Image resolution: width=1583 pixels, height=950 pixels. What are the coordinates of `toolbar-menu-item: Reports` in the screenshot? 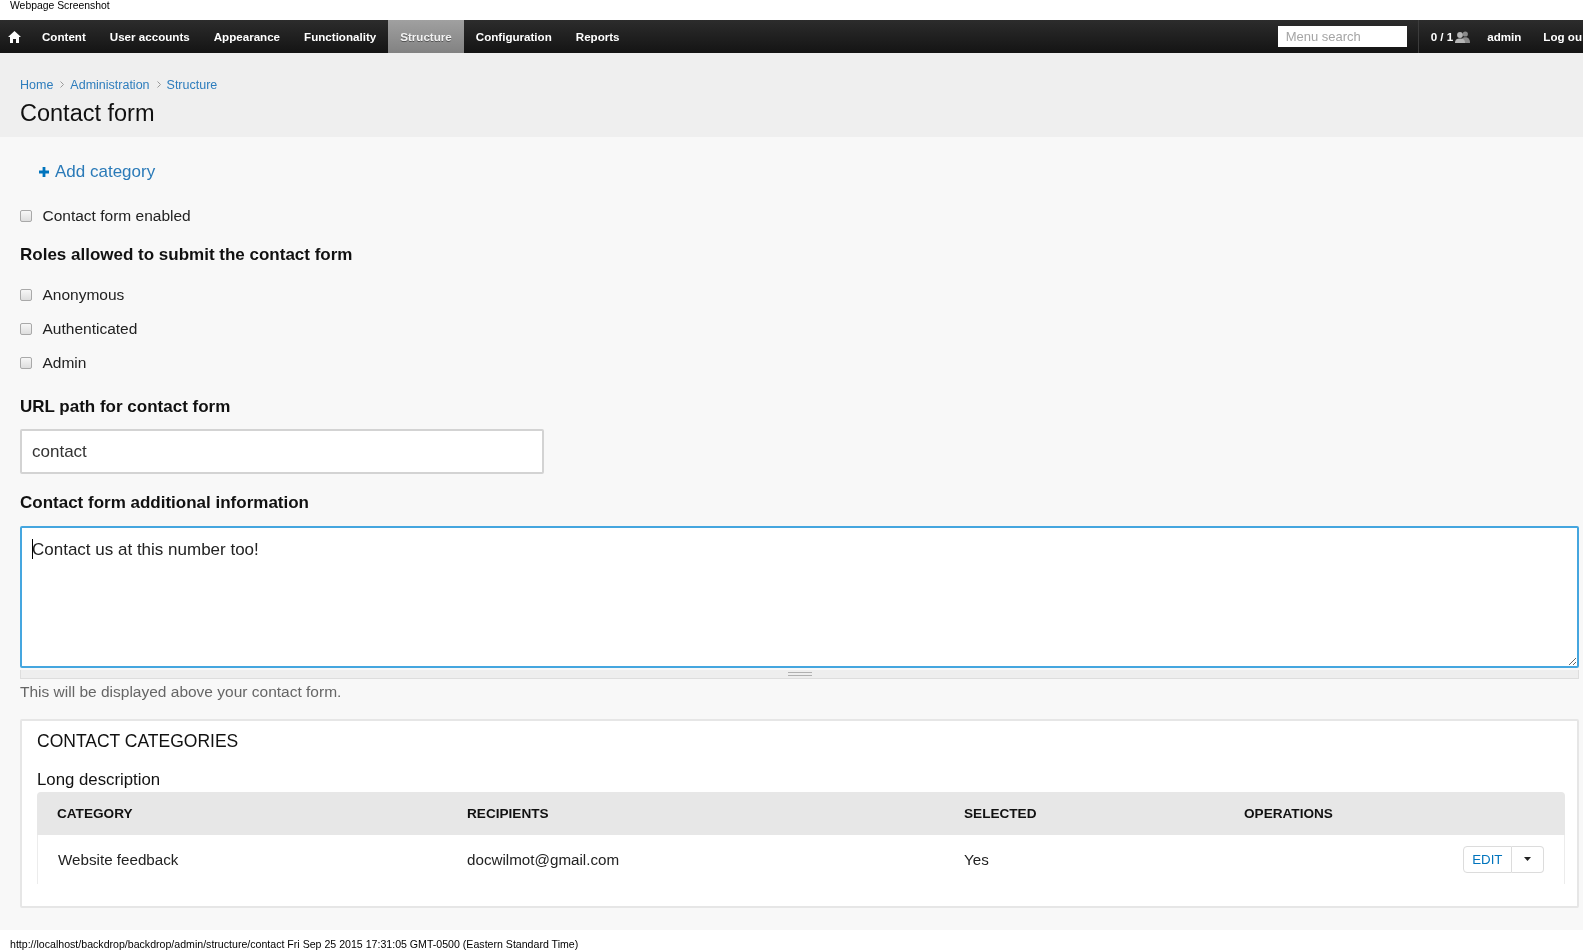 It's located at (597, 36).